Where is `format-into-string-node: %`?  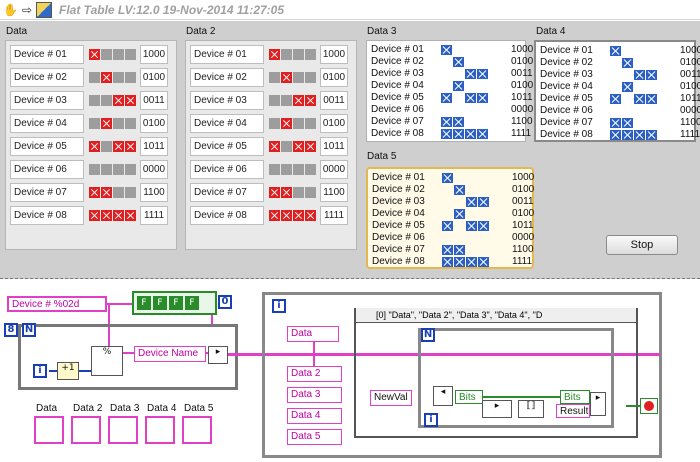
format-into-string-node: % is located at coordinates (107, 361).